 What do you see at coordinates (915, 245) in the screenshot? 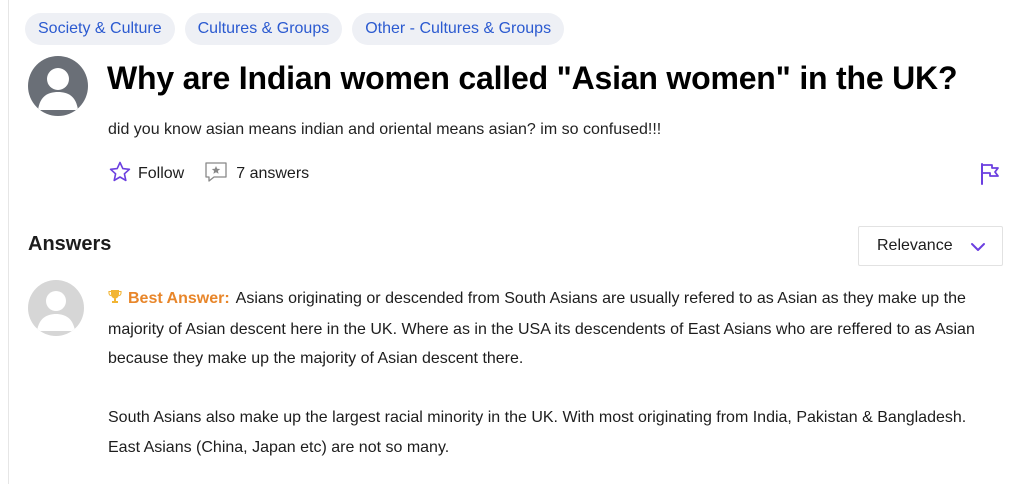
I see `sort-label: Relevance` at bounding box center [915, 245].